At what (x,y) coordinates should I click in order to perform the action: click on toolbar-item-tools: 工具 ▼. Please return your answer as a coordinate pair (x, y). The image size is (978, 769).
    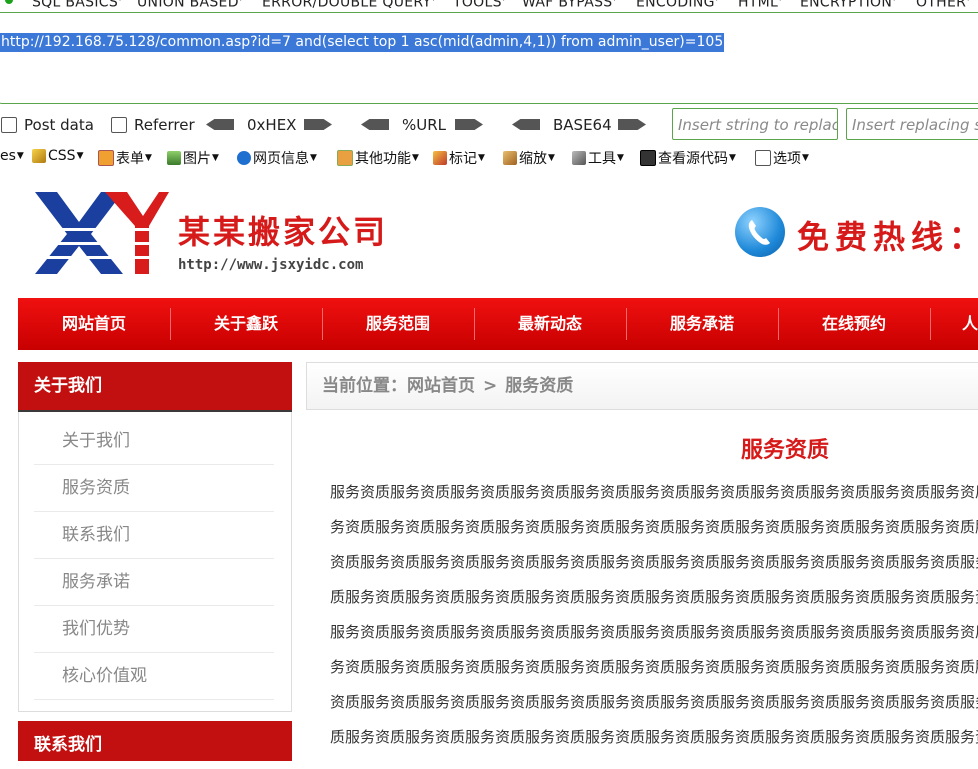
    Looking at the image, I should click on (598, 158).